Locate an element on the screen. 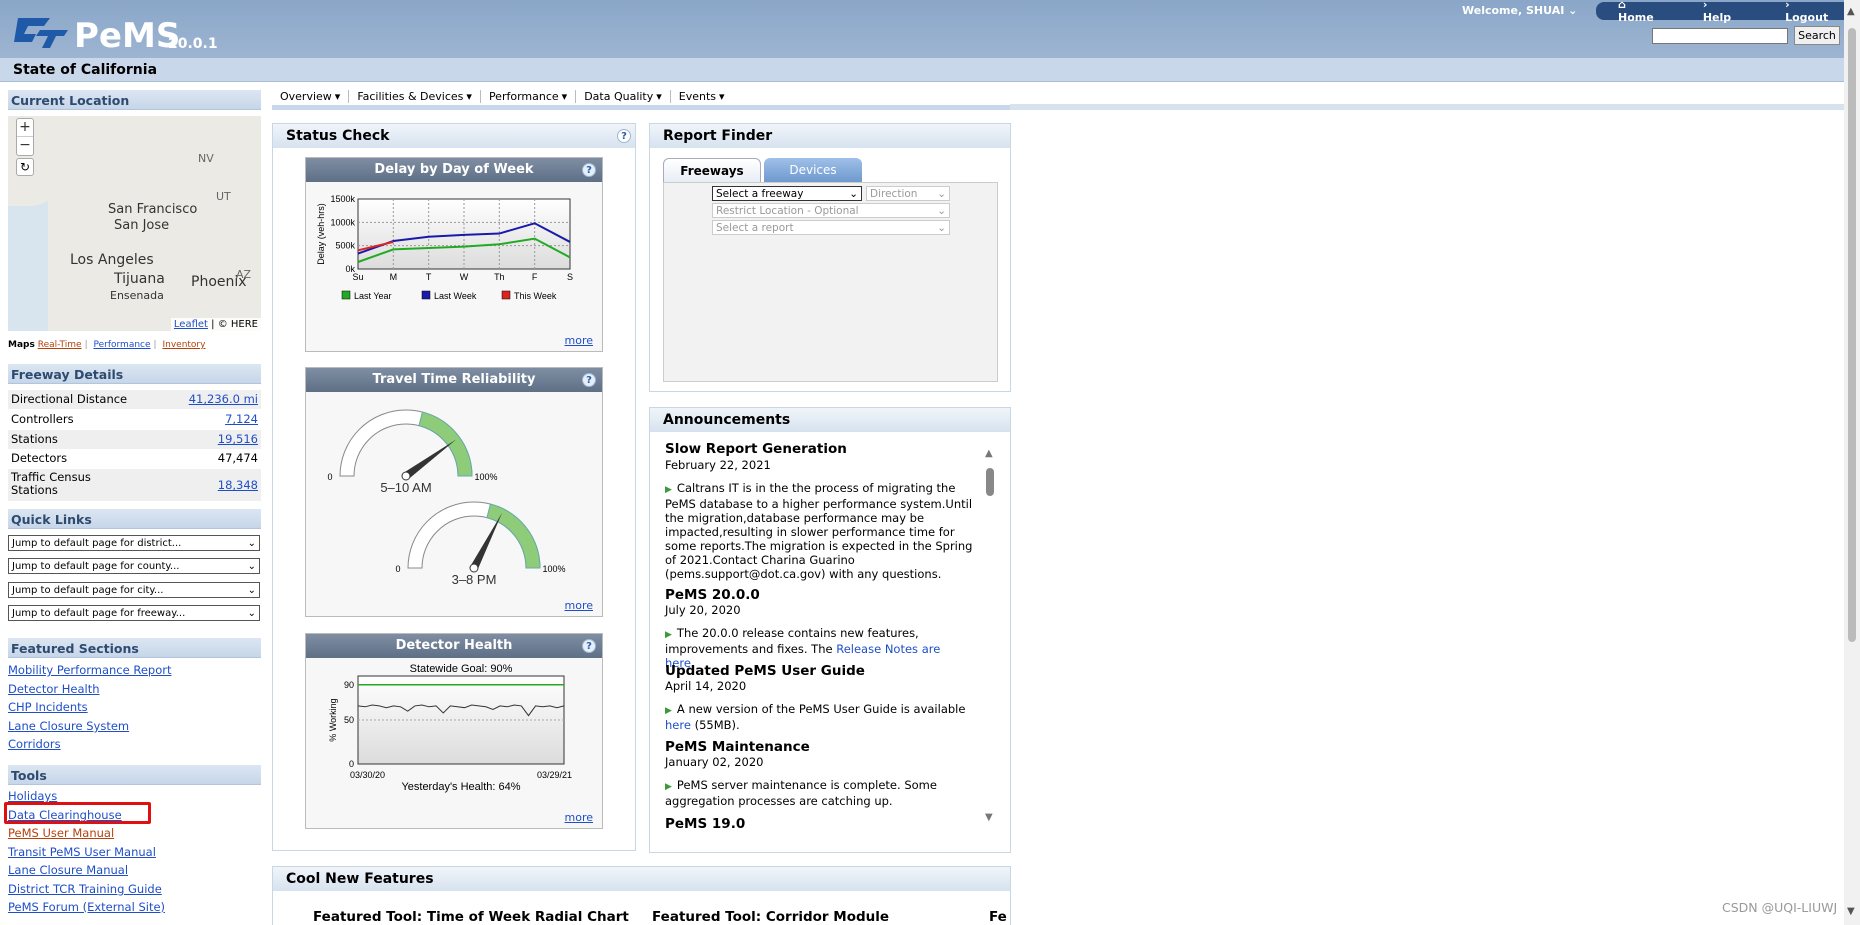  map-modes: Maps Real-Time | Performance | Inventory is located at coordinates (107, 345).